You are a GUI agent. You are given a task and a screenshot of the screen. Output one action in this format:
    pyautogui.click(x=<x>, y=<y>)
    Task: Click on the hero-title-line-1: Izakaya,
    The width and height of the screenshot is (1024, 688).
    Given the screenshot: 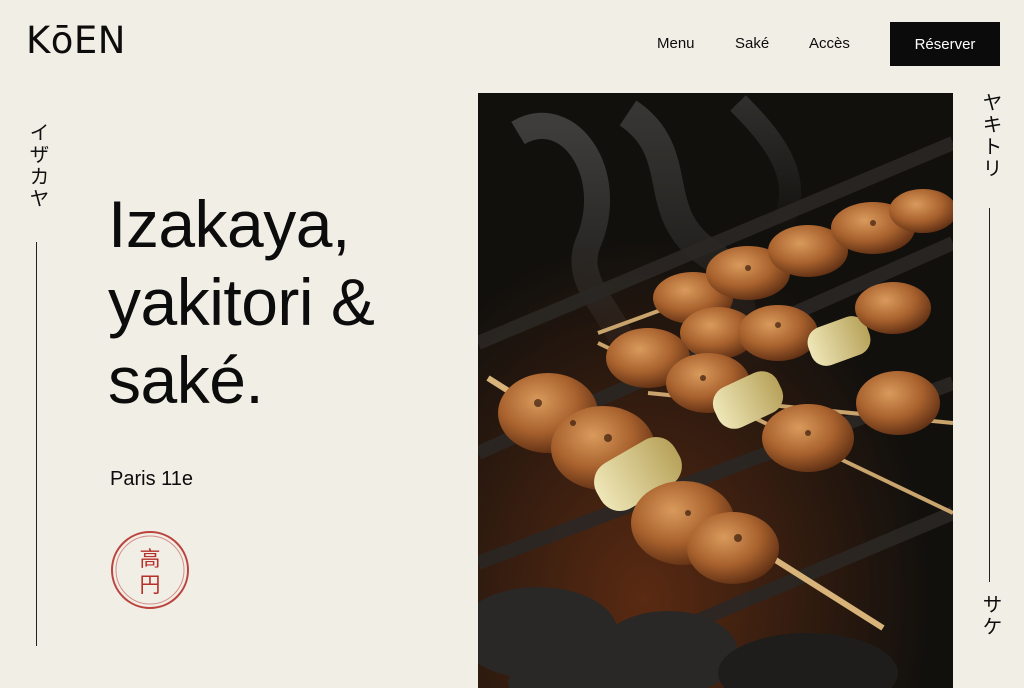 What is the action you would take?
    pyautogui.click(x=229, y=224)
    